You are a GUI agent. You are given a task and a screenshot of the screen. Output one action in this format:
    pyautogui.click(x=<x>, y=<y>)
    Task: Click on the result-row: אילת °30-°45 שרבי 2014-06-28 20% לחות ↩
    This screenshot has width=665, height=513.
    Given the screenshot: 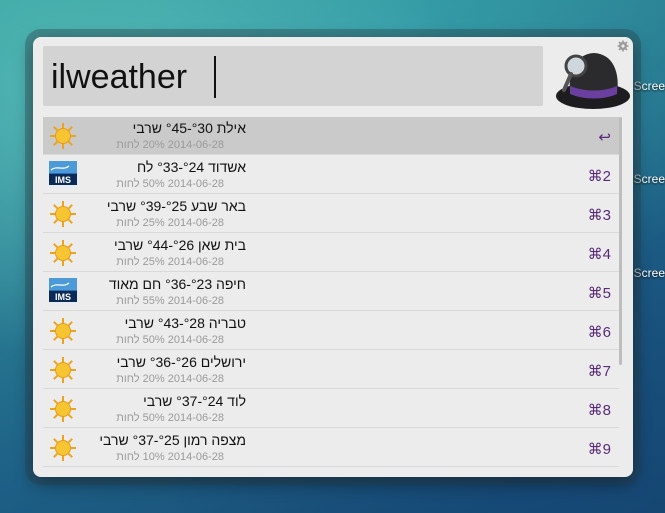 What is the action you would take?
    pyautogui.click(x=331, y=136)
    